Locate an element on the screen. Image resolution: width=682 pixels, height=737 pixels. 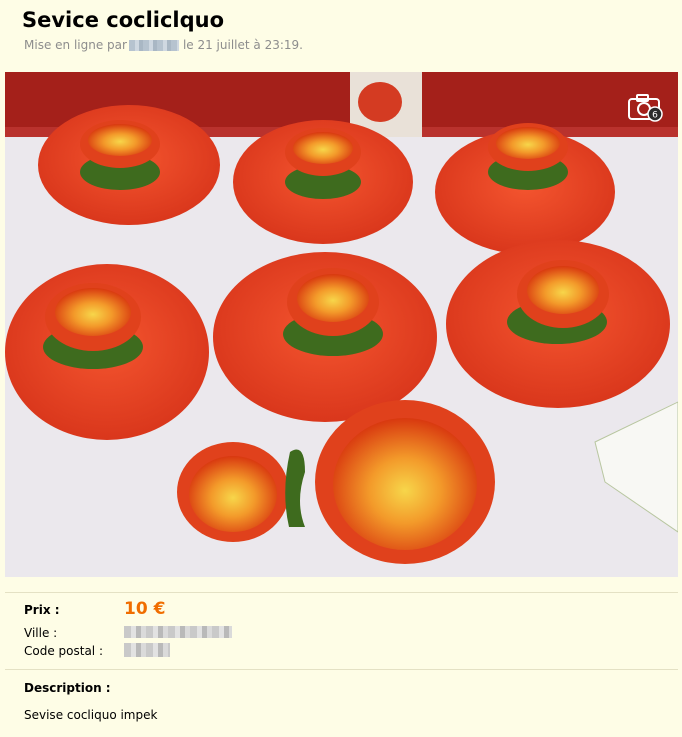
description-label: Description : is located at coordinates (67, 688).